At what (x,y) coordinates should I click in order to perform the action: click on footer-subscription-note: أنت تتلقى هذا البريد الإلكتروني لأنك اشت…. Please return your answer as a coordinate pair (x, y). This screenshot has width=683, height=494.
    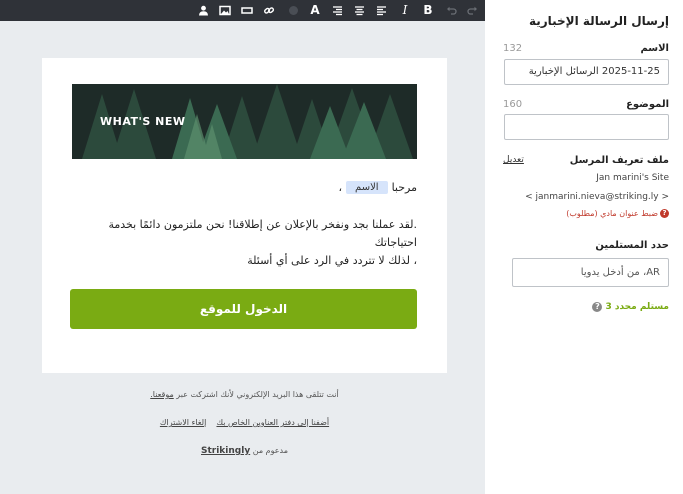
    Looking at the image, I should click on (244, 394).